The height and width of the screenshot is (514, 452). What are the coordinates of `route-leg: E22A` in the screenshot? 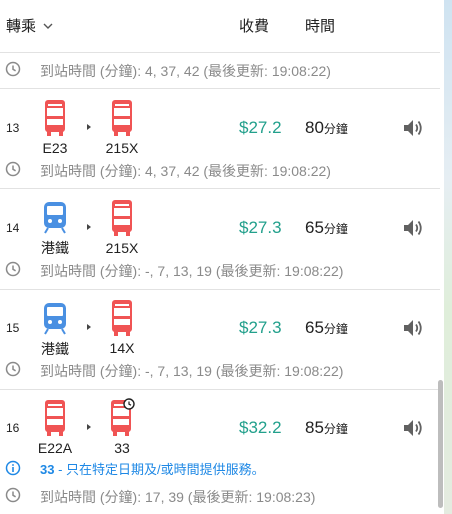 It's located at (55, 428).